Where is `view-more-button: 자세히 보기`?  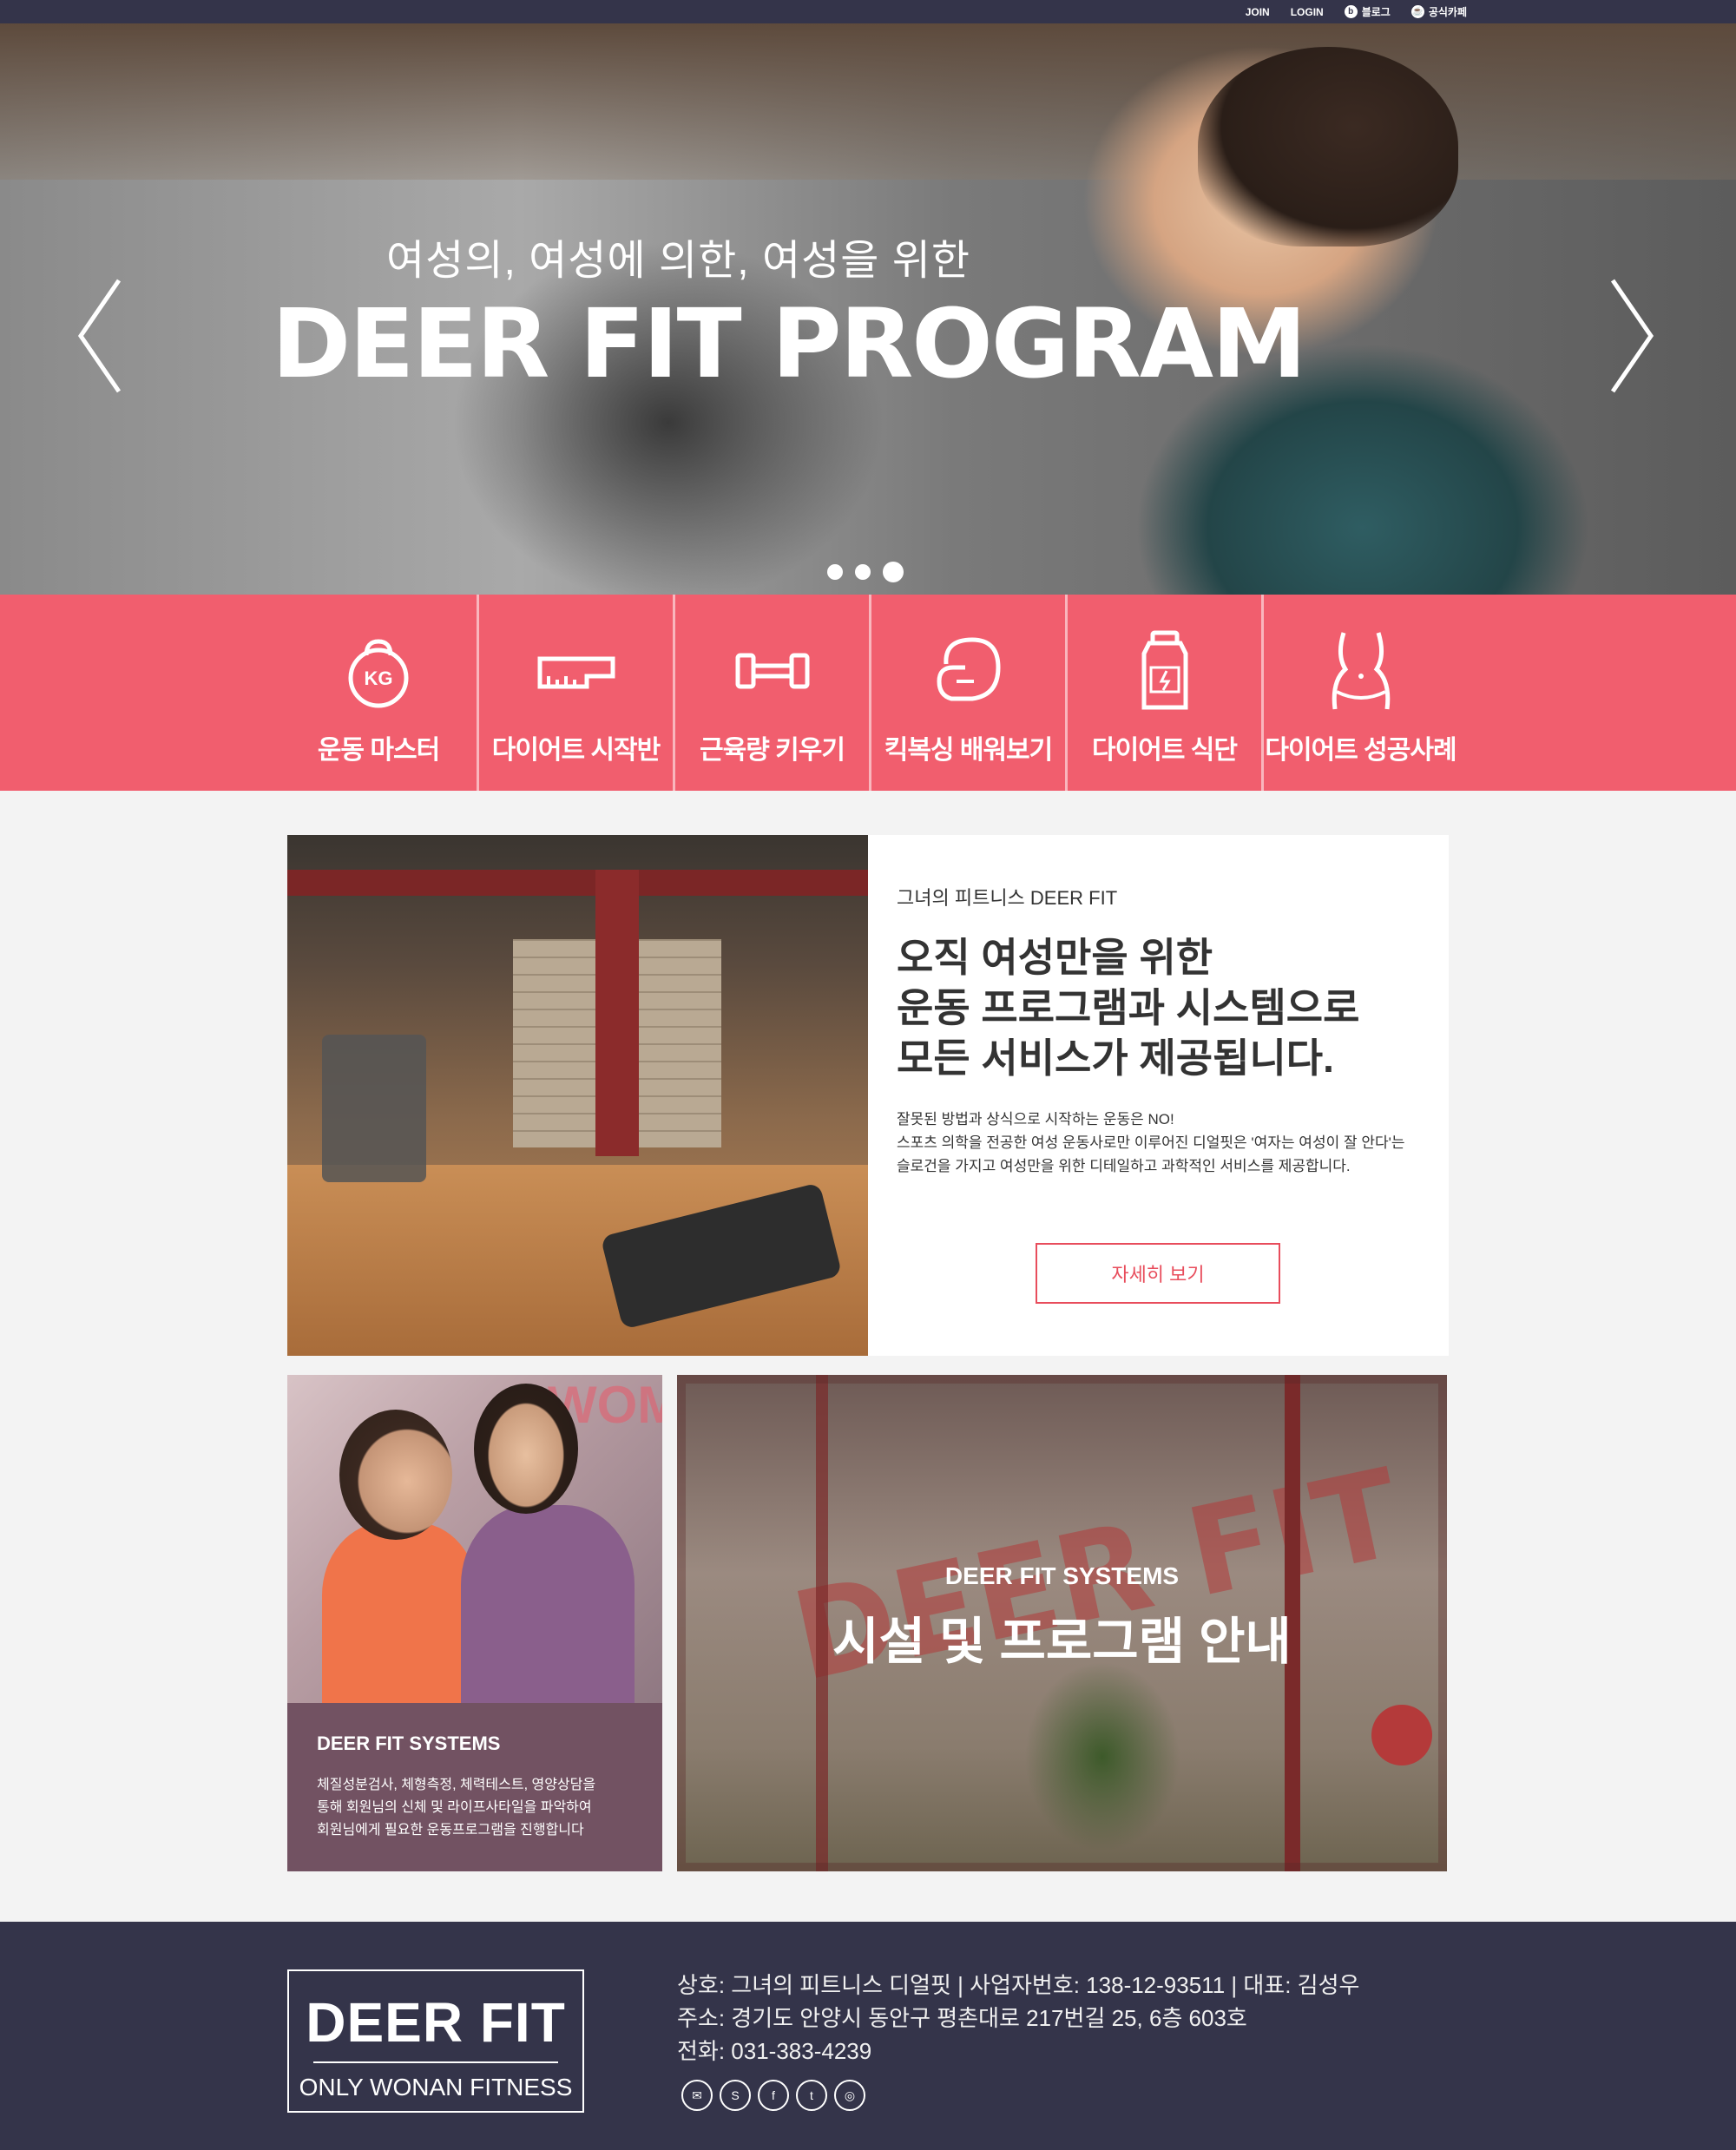 view-more-button: 자세히 보기 is located at coordinates (1158, 1273).